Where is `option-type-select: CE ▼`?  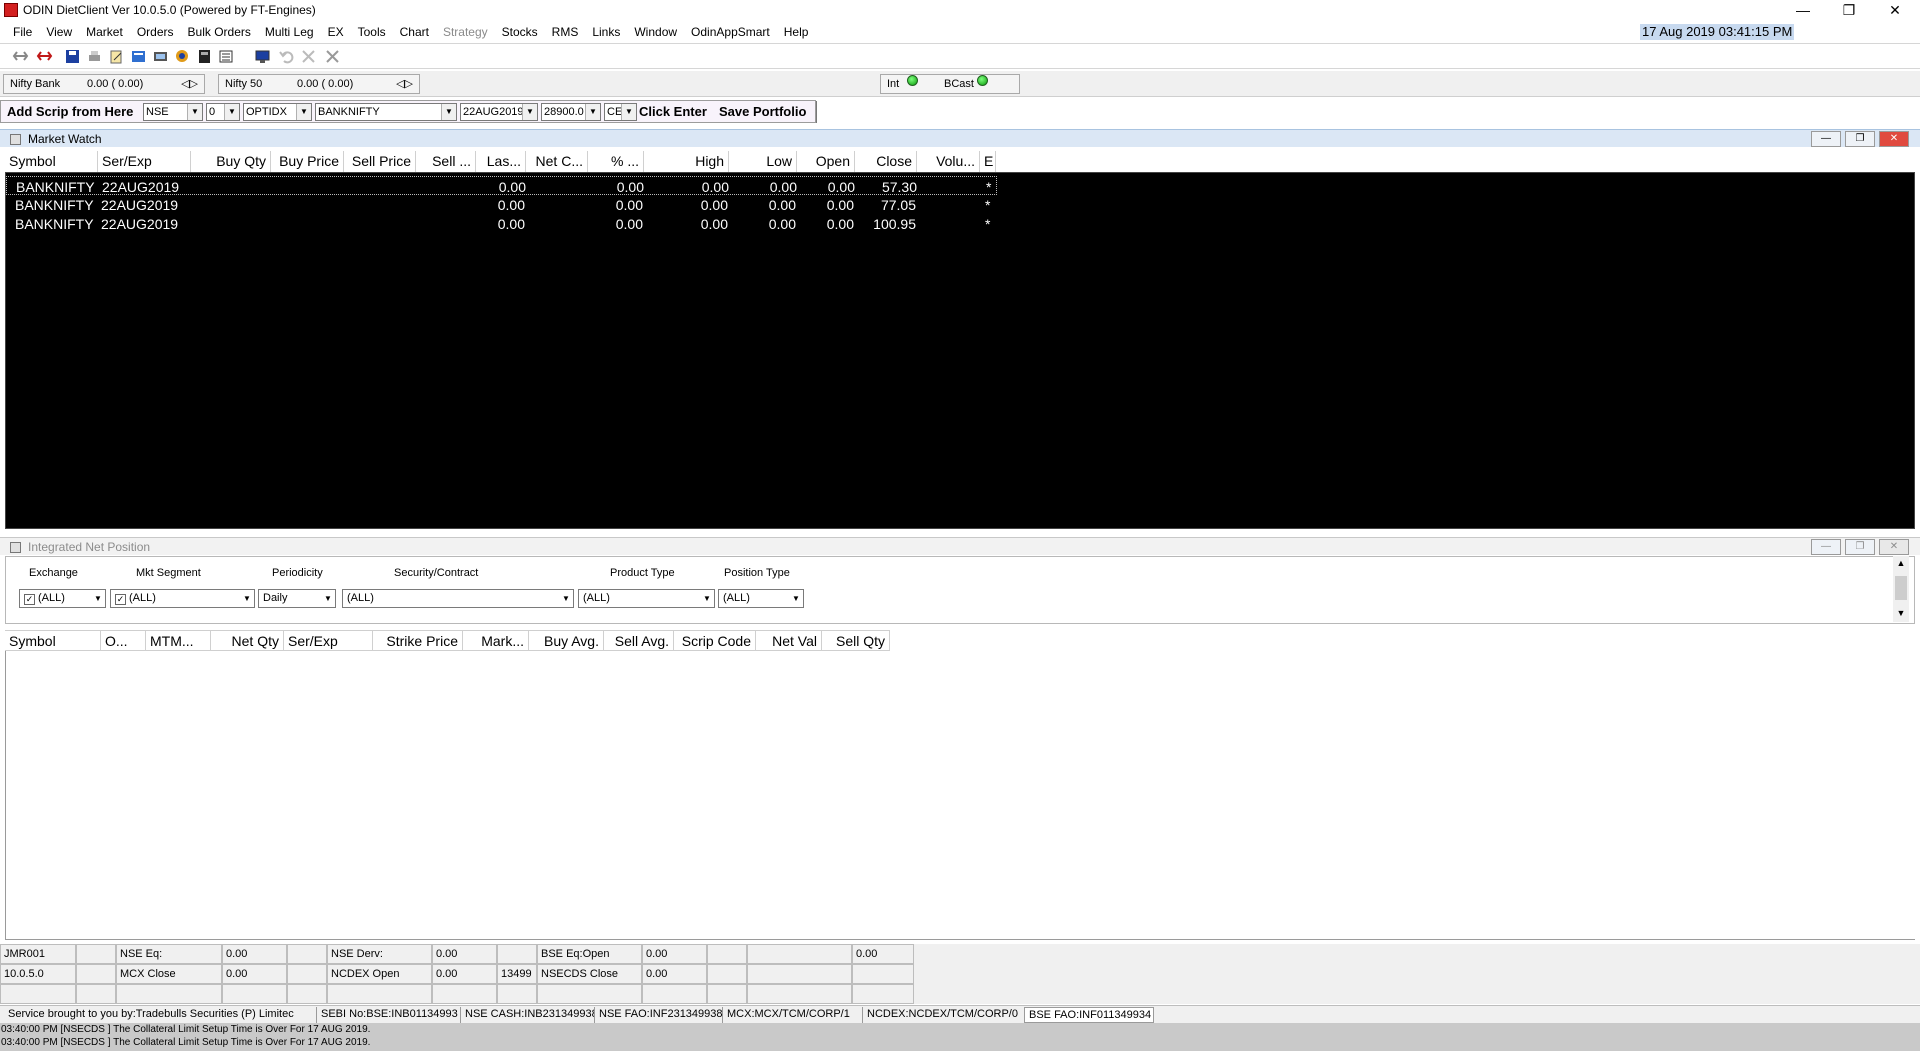
option-type-select: CE ▼ is located at coordinates (620, 112).